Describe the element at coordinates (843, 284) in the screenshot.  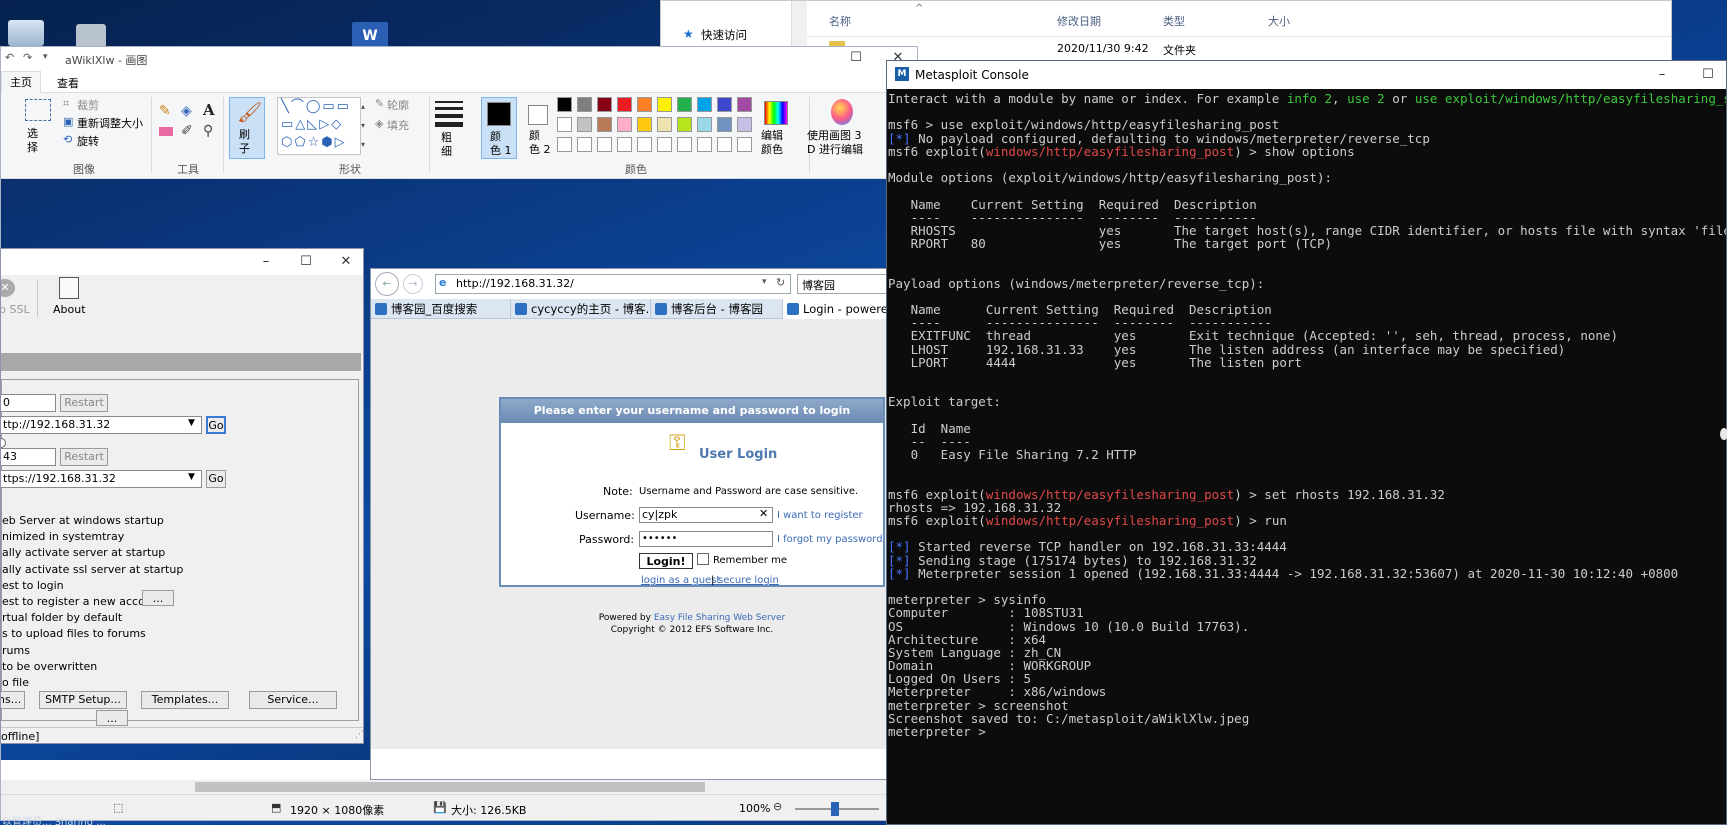
I see `search-box: 博客园` at that location.